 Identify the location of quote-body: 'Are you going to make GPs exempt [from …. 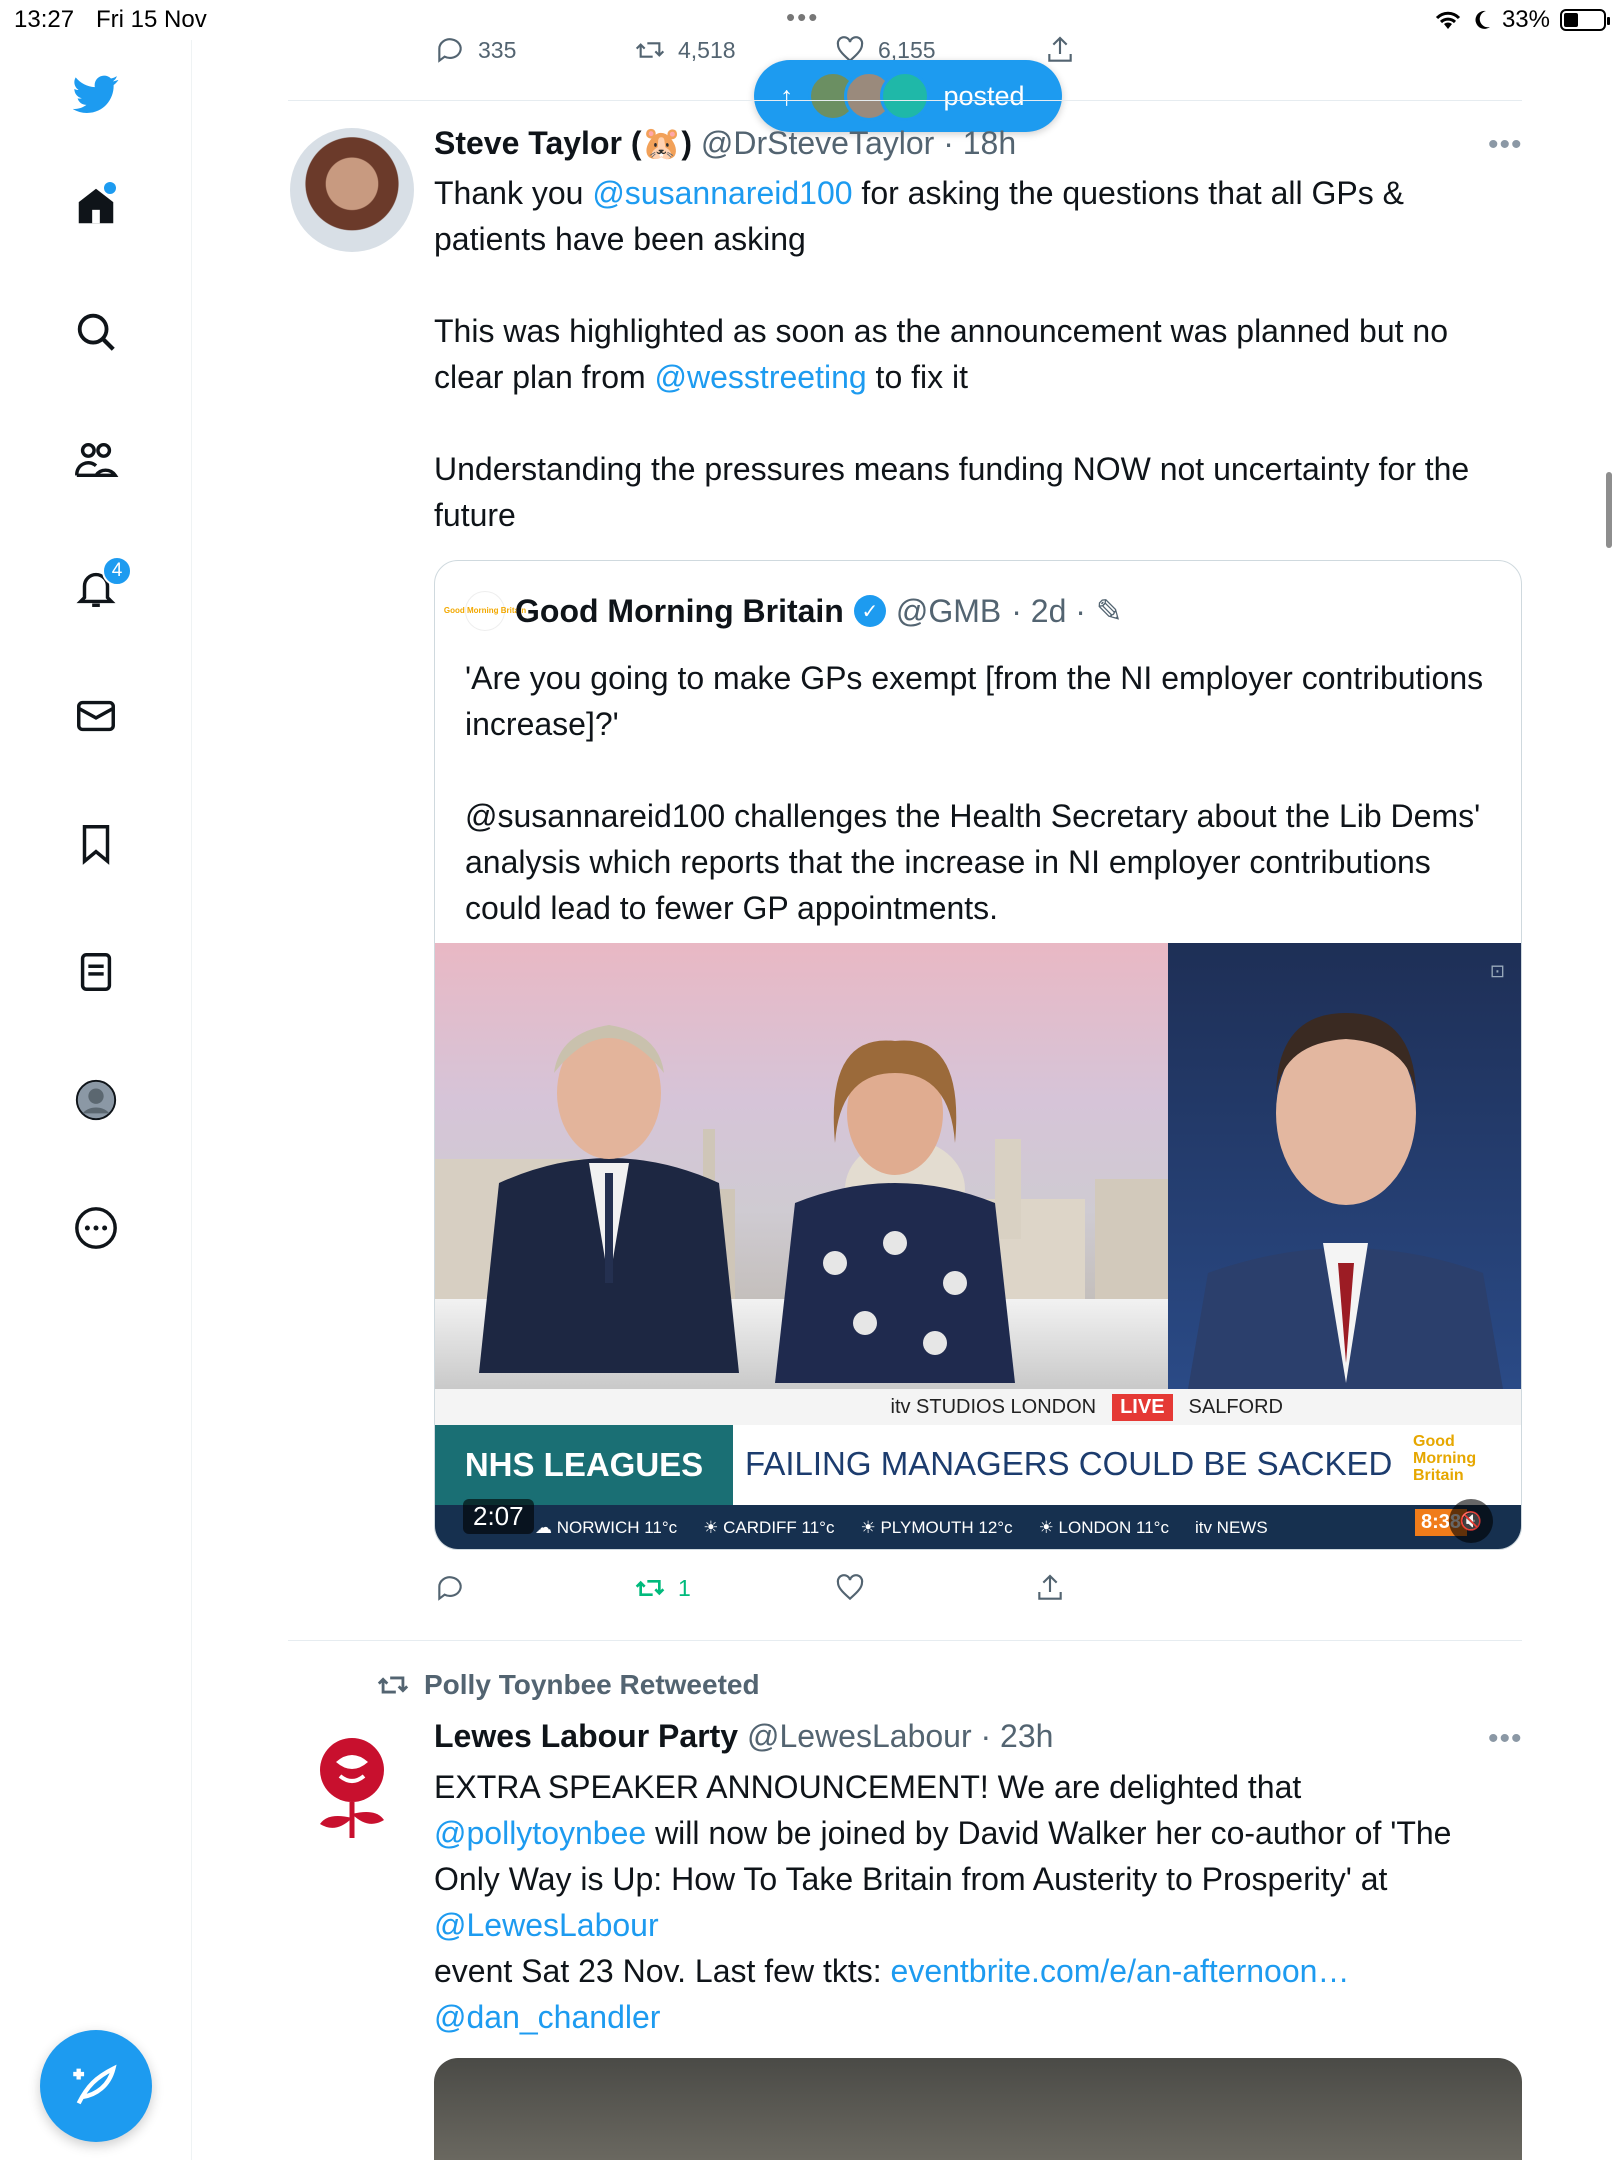
(980, 793).